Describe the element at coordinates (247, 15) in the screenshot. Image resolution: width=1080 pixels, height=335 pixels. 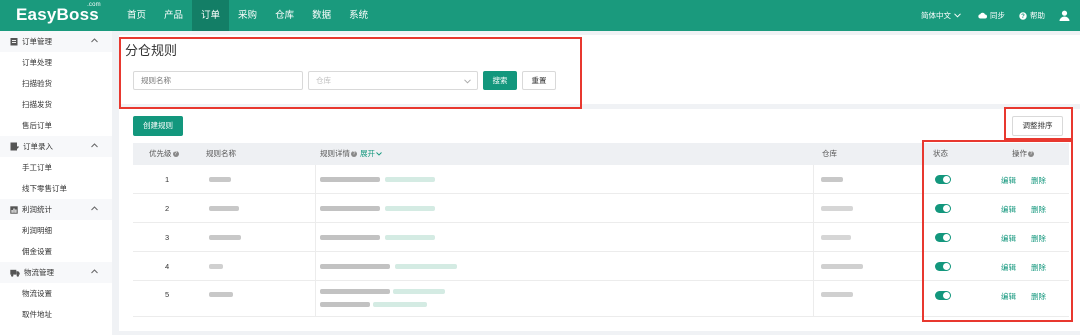
I see `nav-item-purchase: 采购` at that location.